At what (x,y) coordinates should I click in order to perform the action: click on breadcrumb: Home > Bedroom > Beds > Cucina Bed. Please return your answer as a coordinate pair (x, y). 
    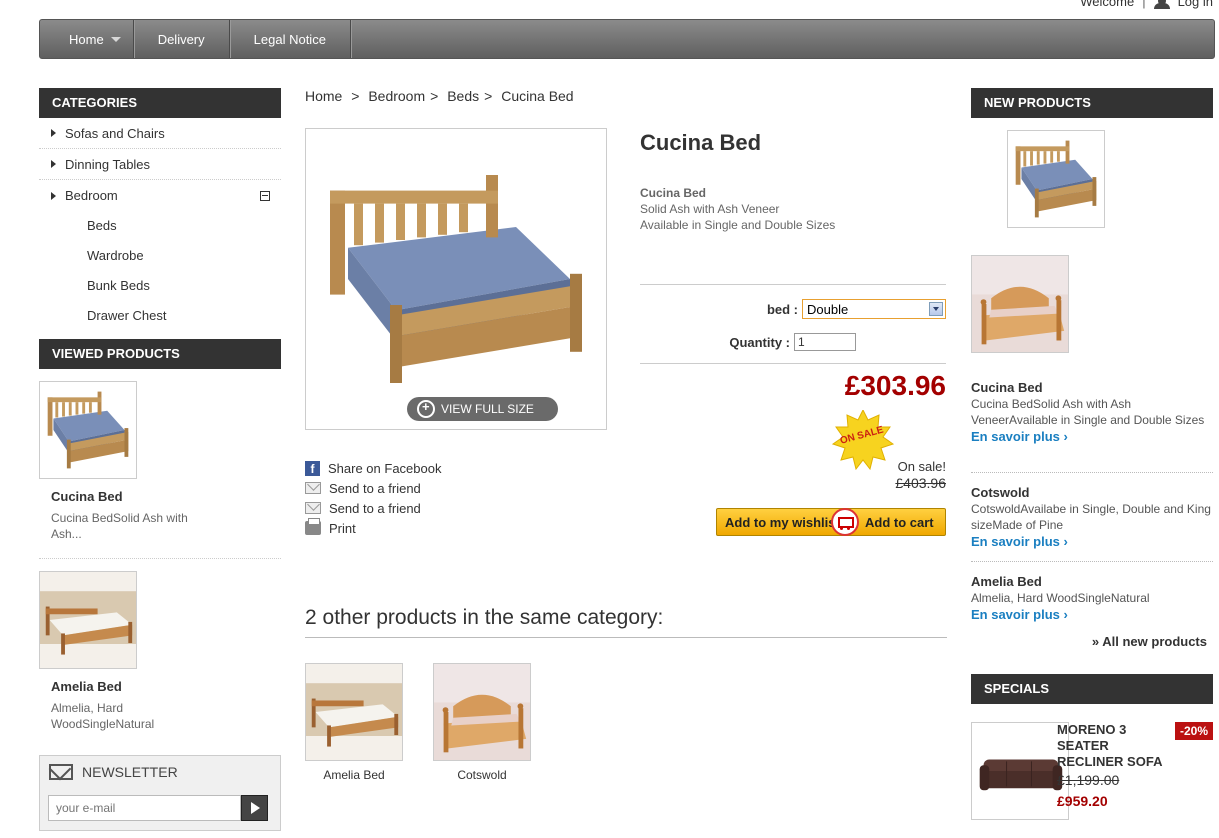
    Looking at the image, I should click on (442, 96).